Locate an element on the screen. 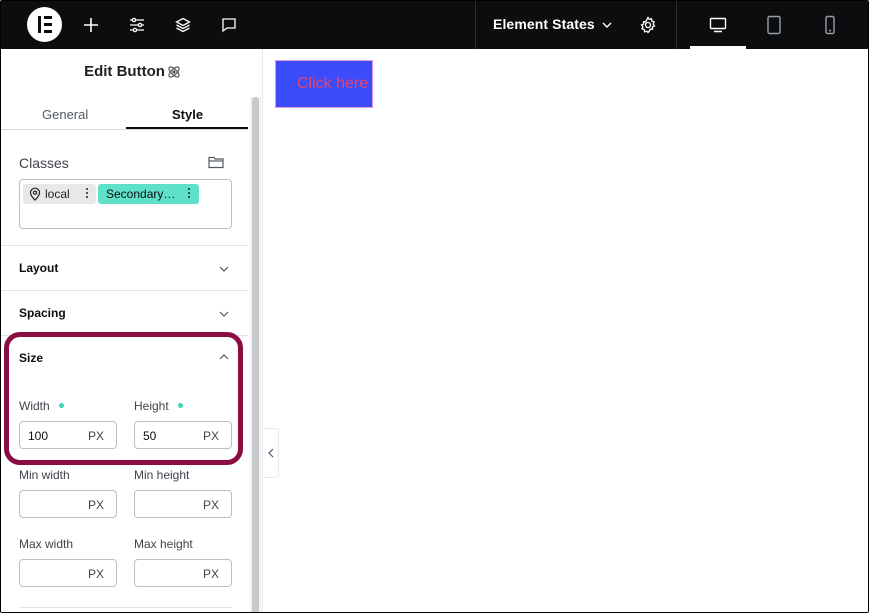 This screenshot has height=613, width=869. active-tab-indicator is located at coordinates (187, 128).